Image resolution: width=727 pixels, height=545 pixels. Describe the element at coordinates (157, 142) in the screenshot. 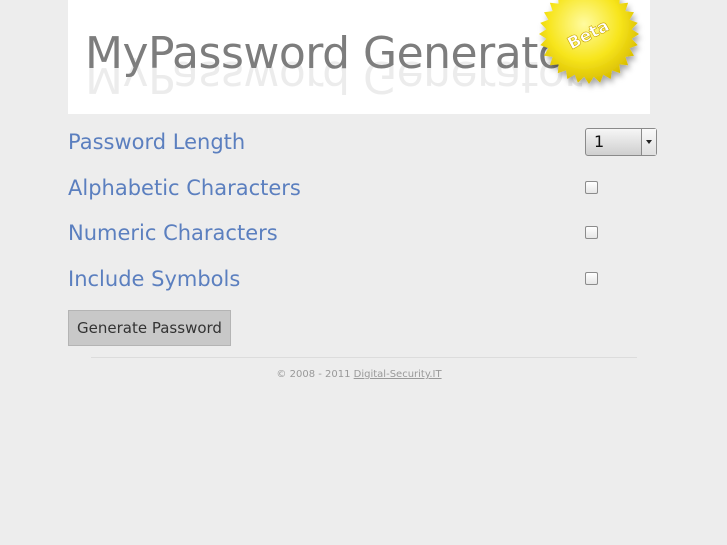

I see `password-length-label: Password Length` at that location.